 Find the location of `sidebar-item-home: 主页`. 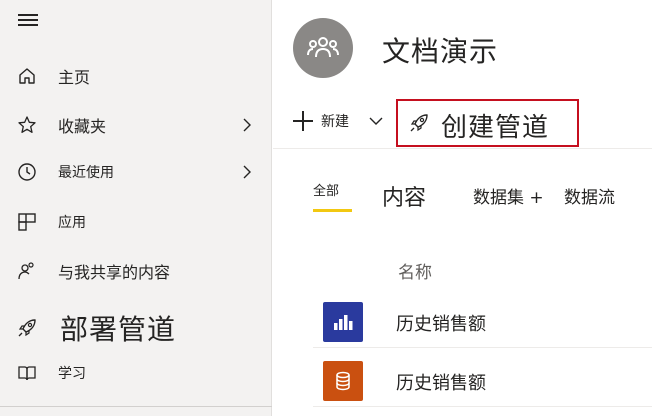

sidebar-item-home: 主页 is located at coordinates (136, 76).